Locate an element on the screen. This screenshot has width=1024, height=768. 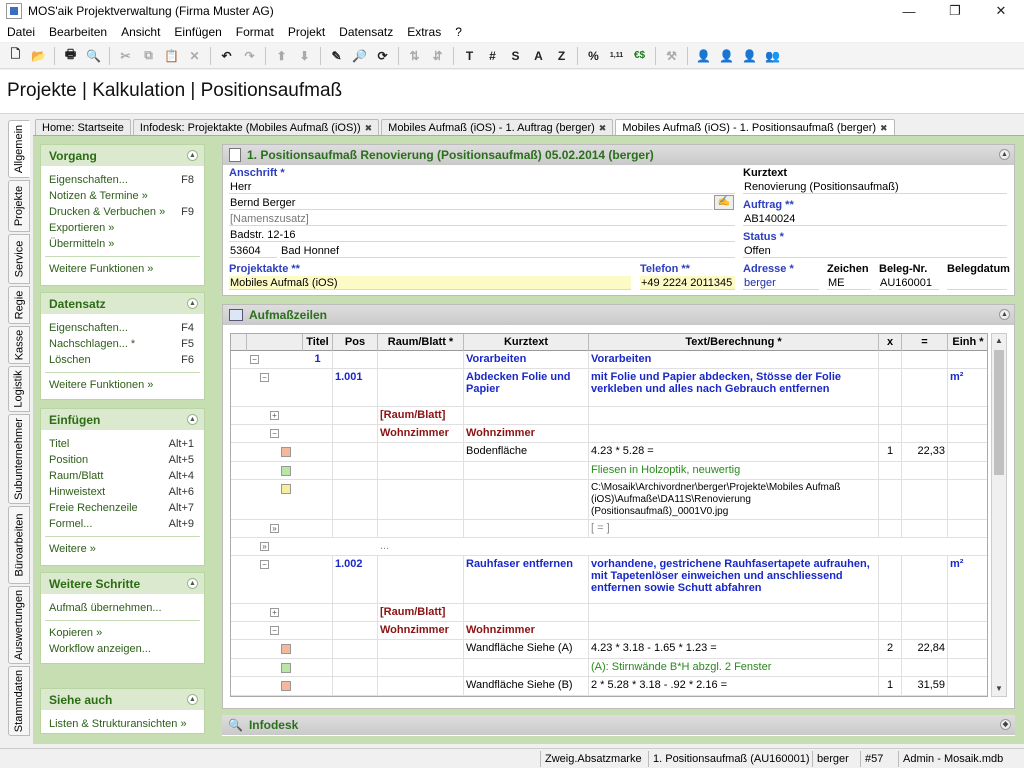
section-header: 🔍 Infodesk ◆ is located at coordinates (618, 725).